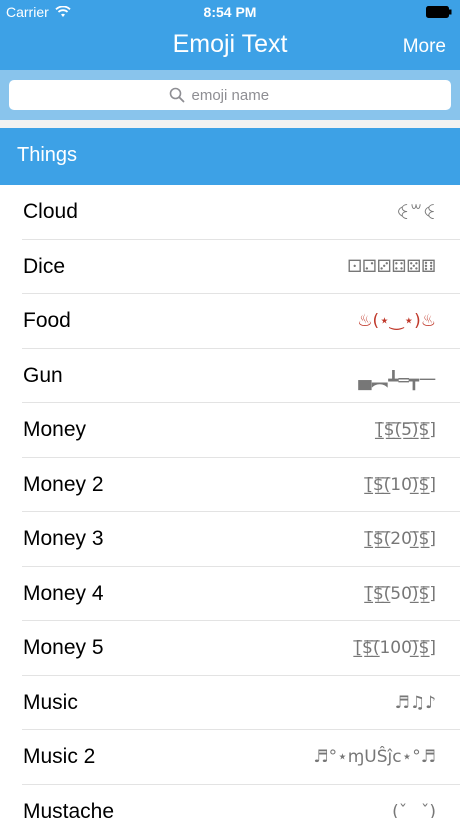 The image size is (460, 818). Describe the element at coordinates (230, 757) in the screenshot. I see `list-item: Music 2 ♬°⋆ɱUŜĵc⋆°♬` at that location.